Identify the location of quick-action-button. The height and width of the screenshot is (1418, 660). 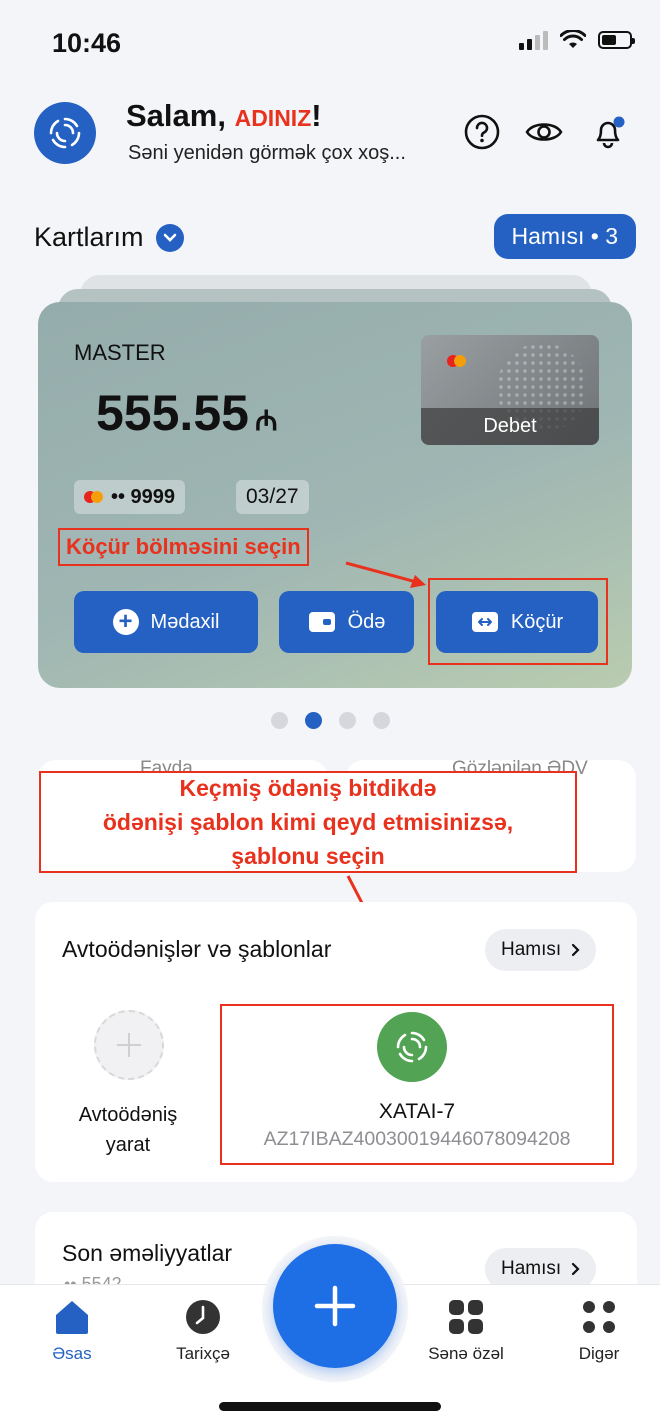
(335, 1306).